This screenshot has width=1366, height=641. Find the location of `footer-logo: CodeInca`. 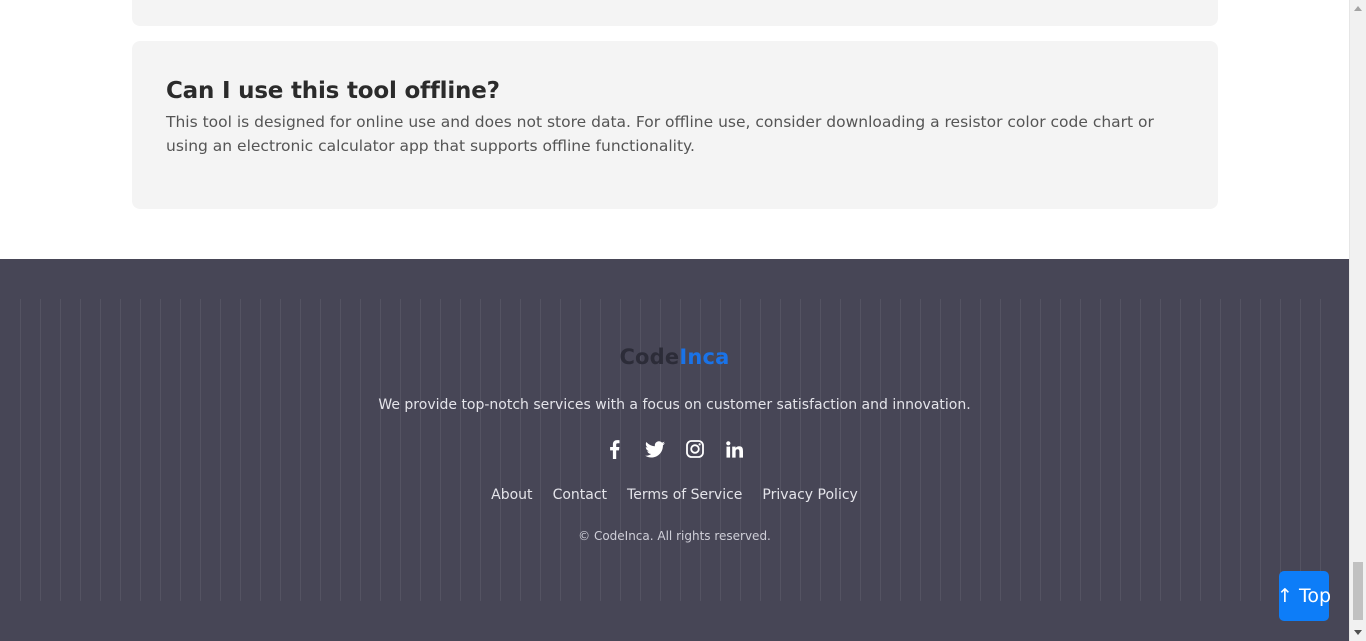

footer-logo: CodeInca is located at coordinates (674, 357).